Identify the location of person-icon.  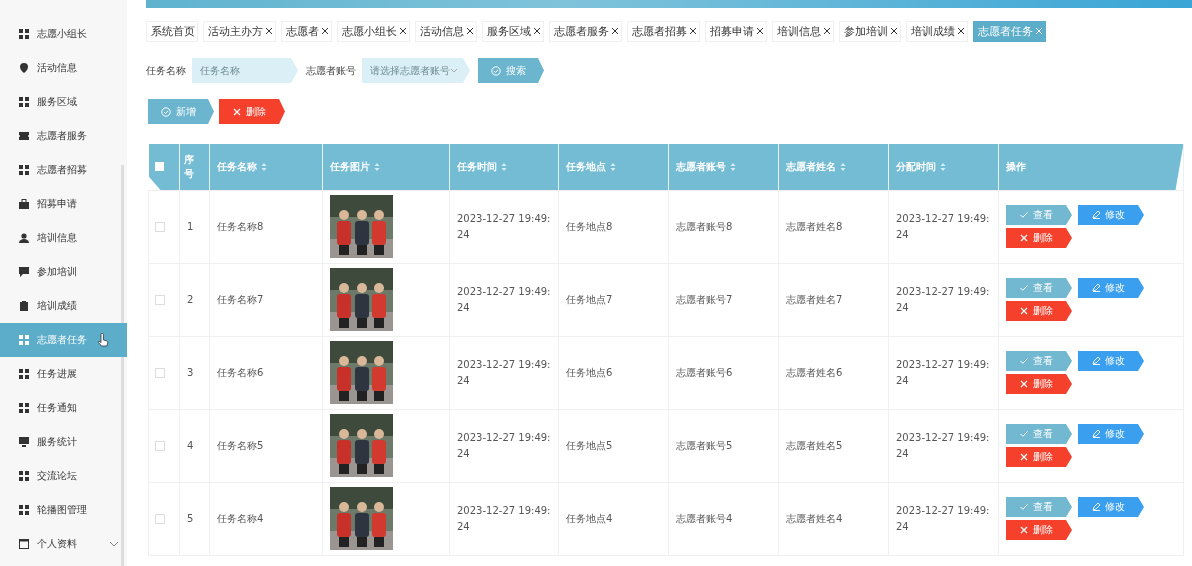
(24, 238).